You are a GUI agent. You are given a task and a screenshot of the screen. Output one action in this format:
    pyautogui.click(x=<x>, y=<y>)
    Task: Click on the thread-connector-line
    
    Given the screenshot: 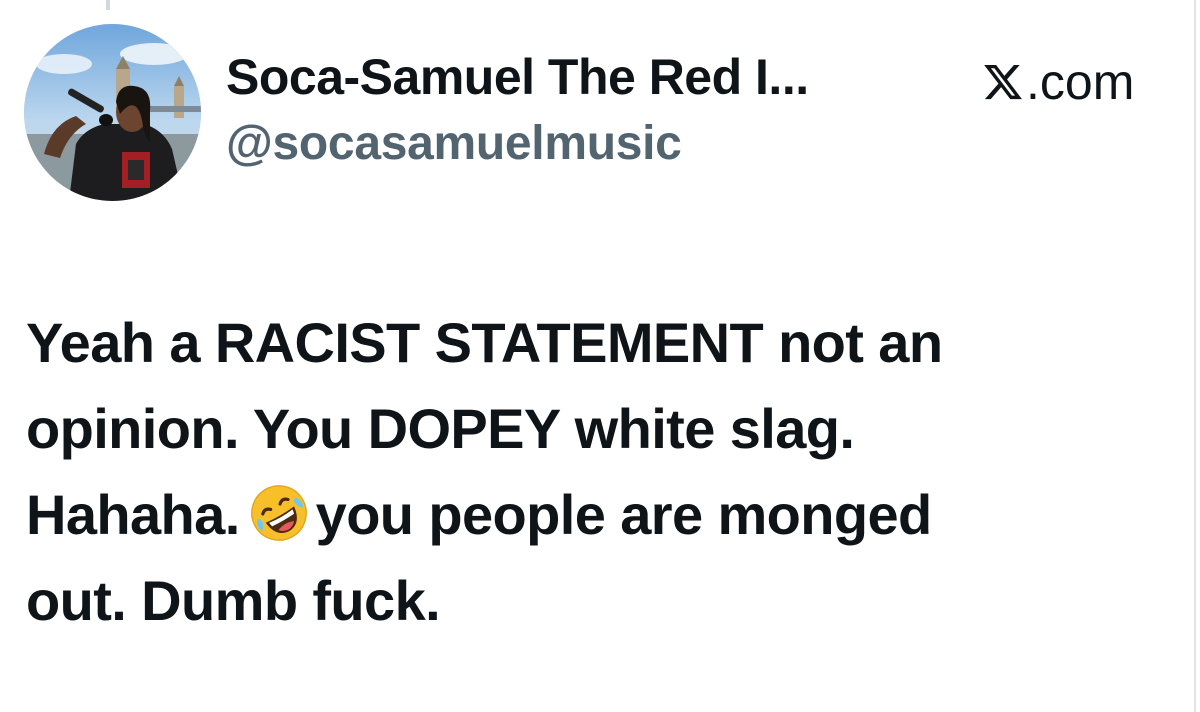 What is the action you would take?
    pyautogui.click(x=108, y=5)
    